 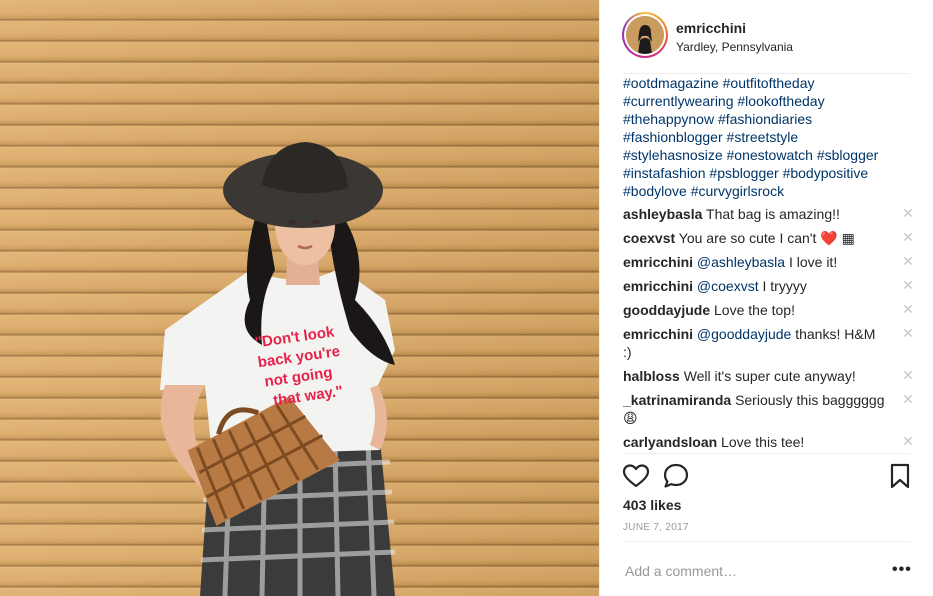 What do you see at coordinates (848, 155) in the screenshot?
I see `hashtag-link: #sblogger` at bounding box center [848, 155].